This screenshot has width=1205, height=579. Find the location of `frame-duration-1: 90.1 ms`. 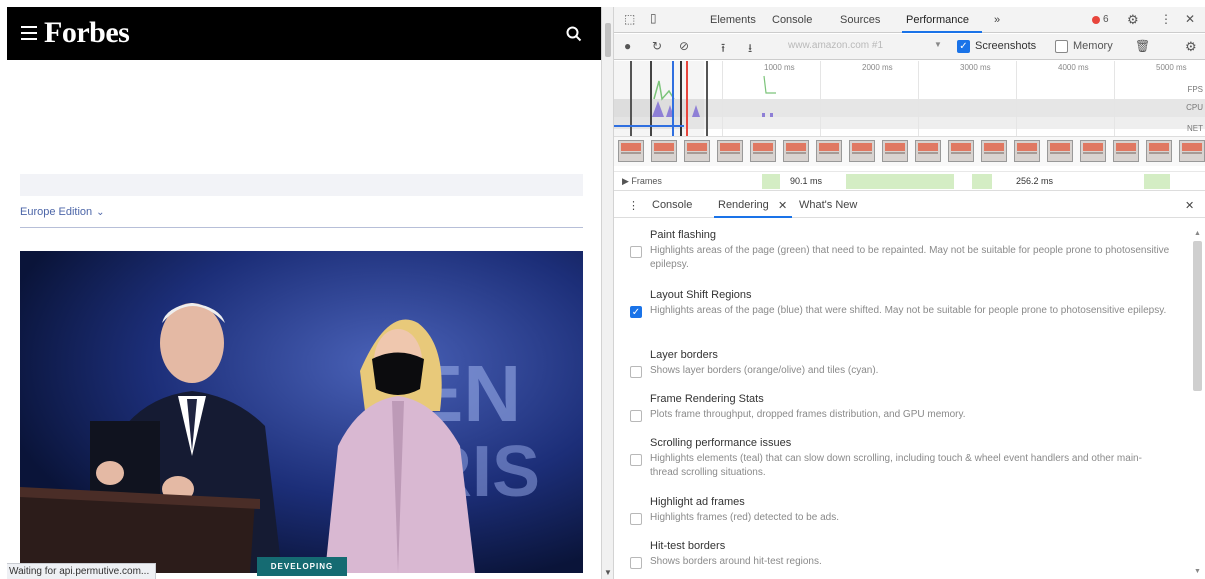

frame-duration-1: 90.1 ms is located at coordinates (806, 181).